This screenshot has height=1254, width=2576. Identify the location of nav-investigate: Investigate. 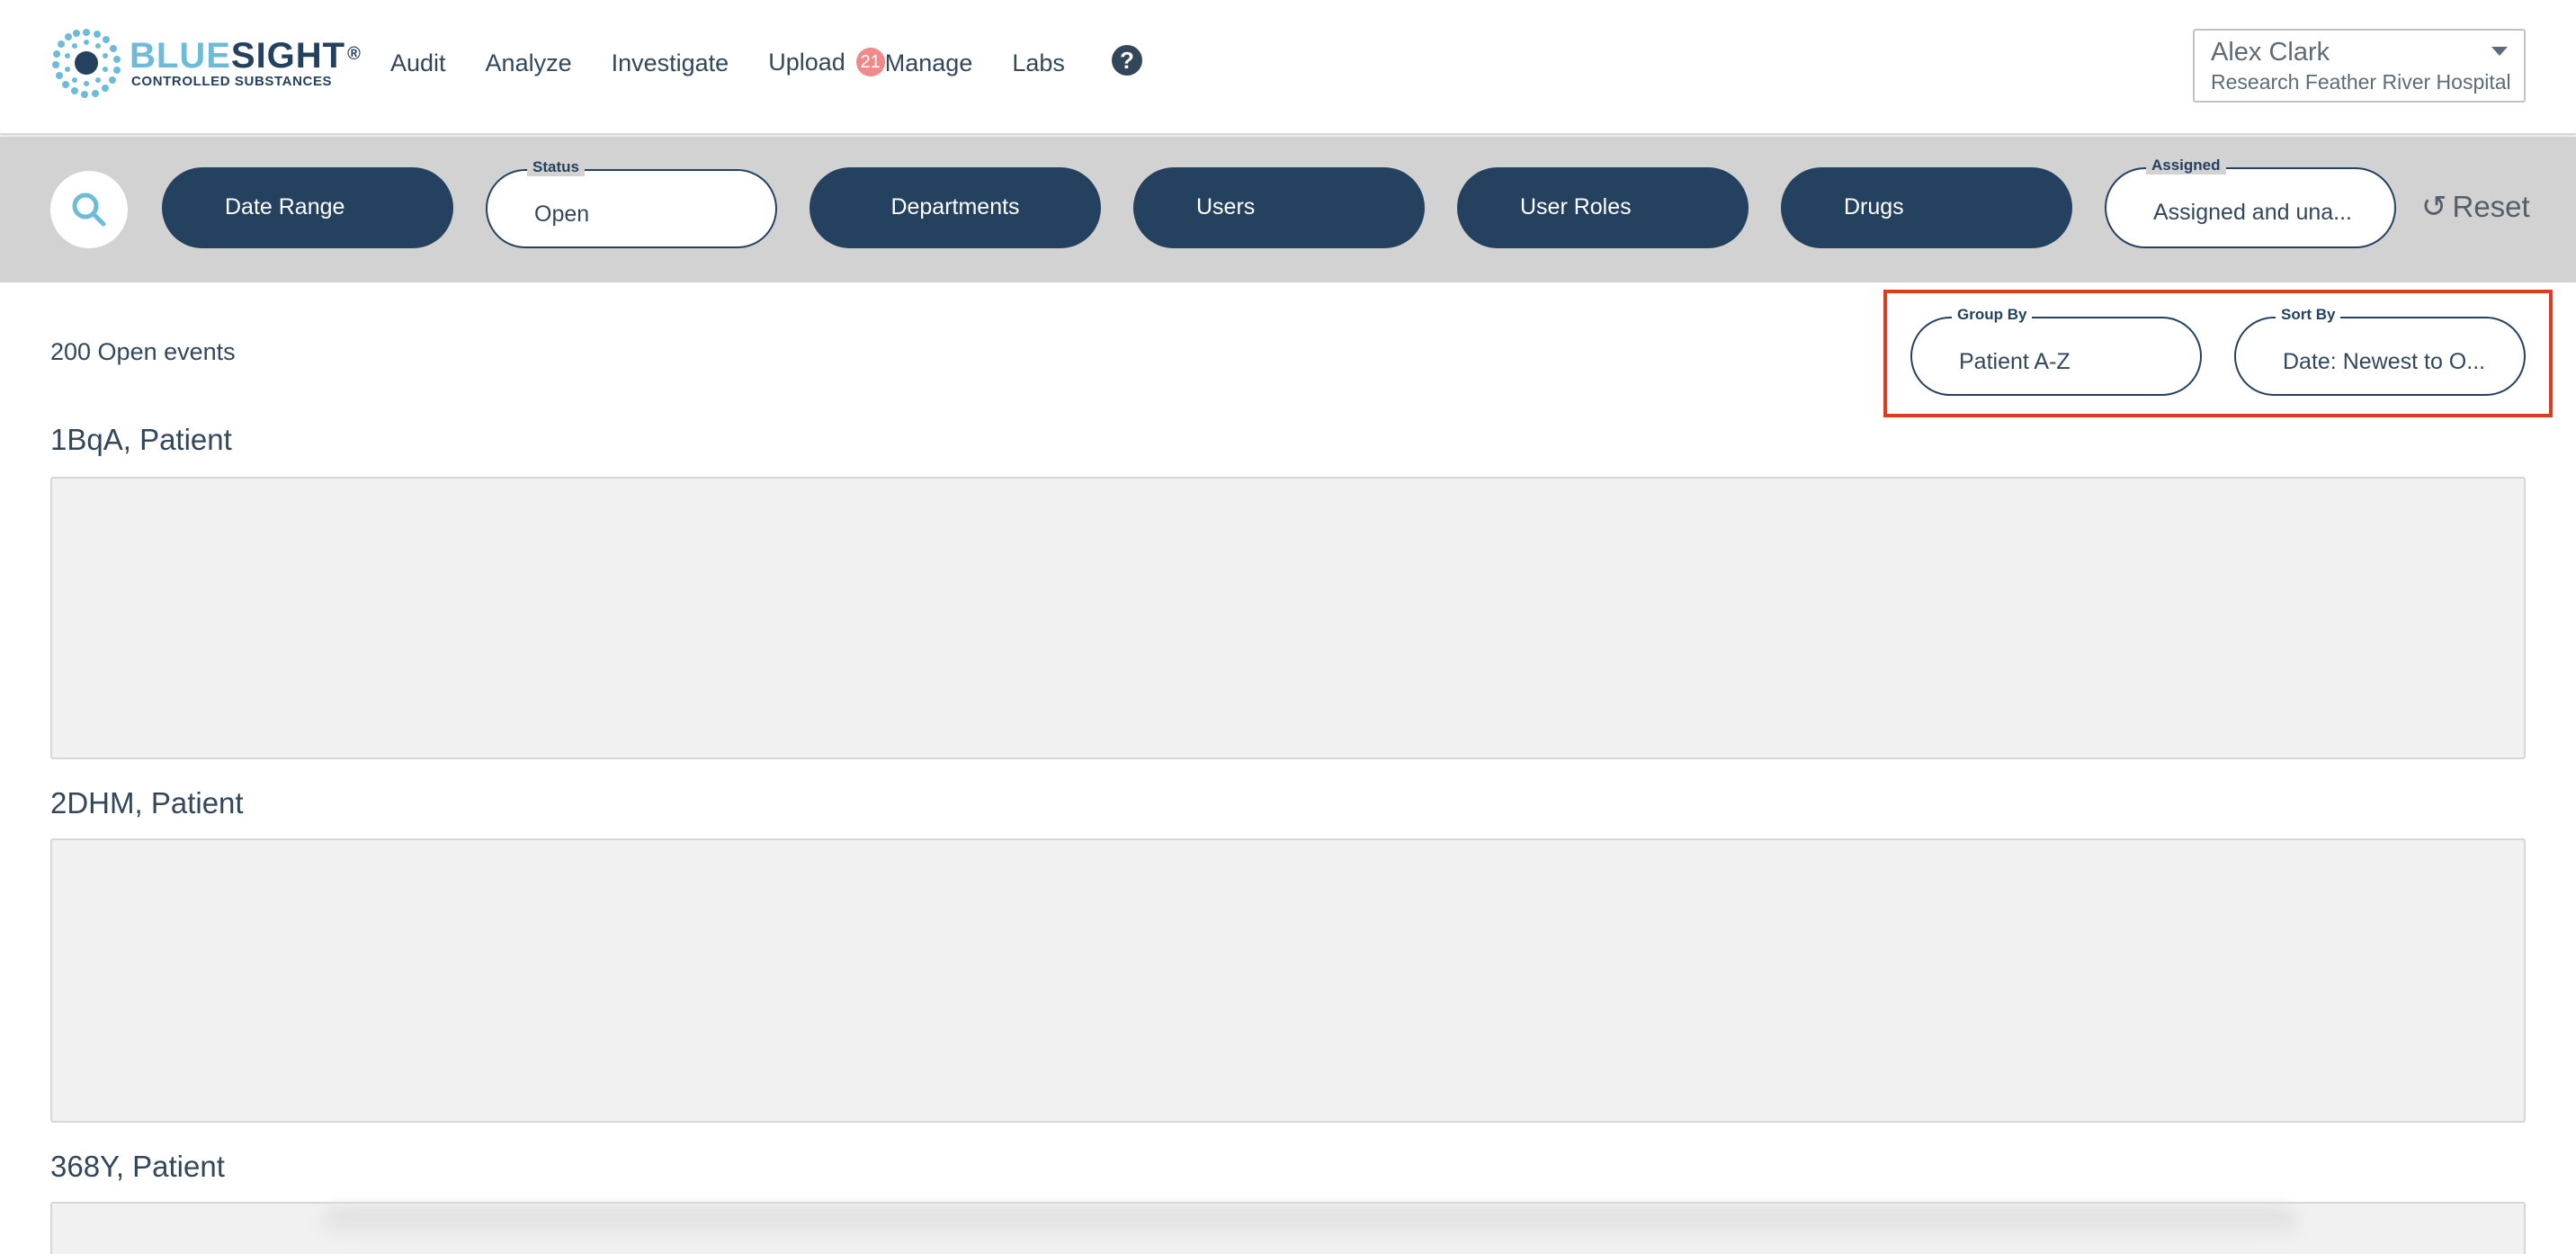
(670, 63).